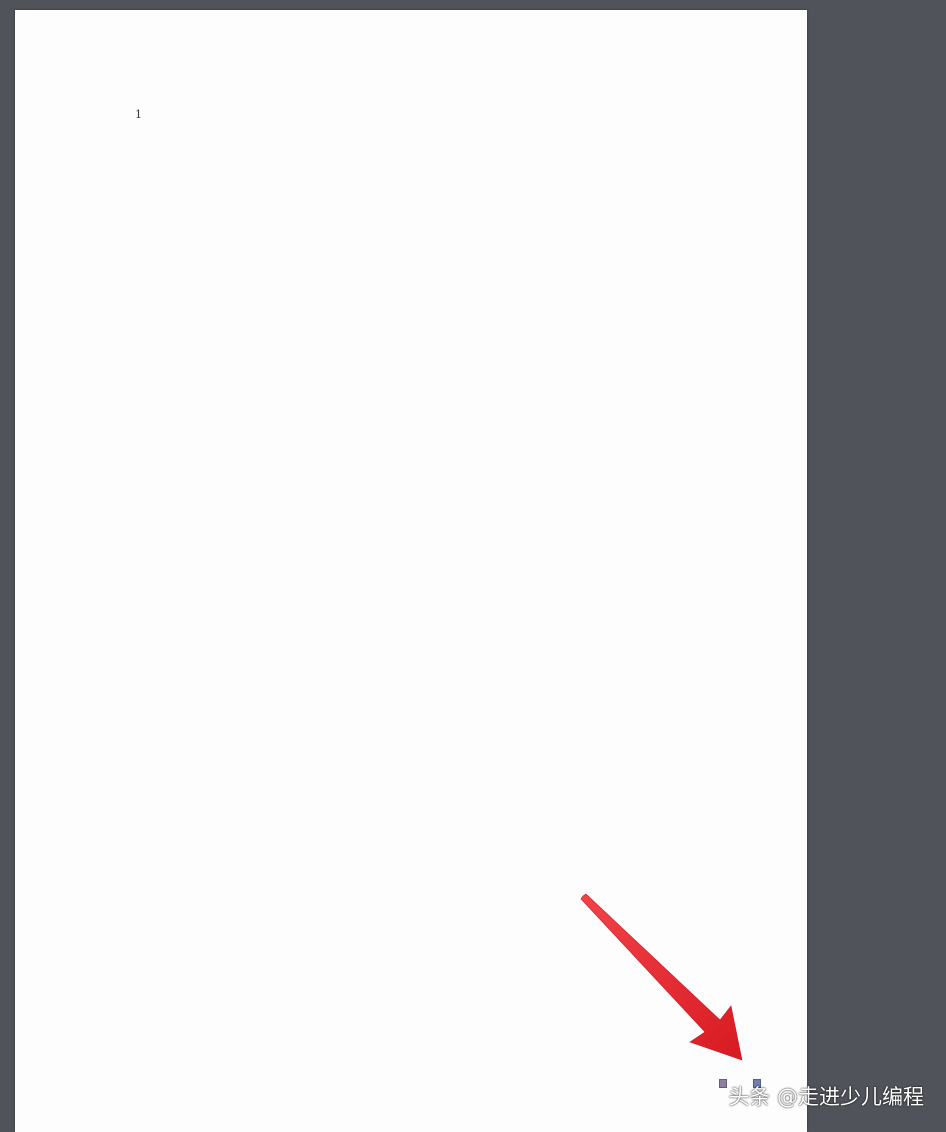  I want to click on page-line-number: 1, so click(138, 114).